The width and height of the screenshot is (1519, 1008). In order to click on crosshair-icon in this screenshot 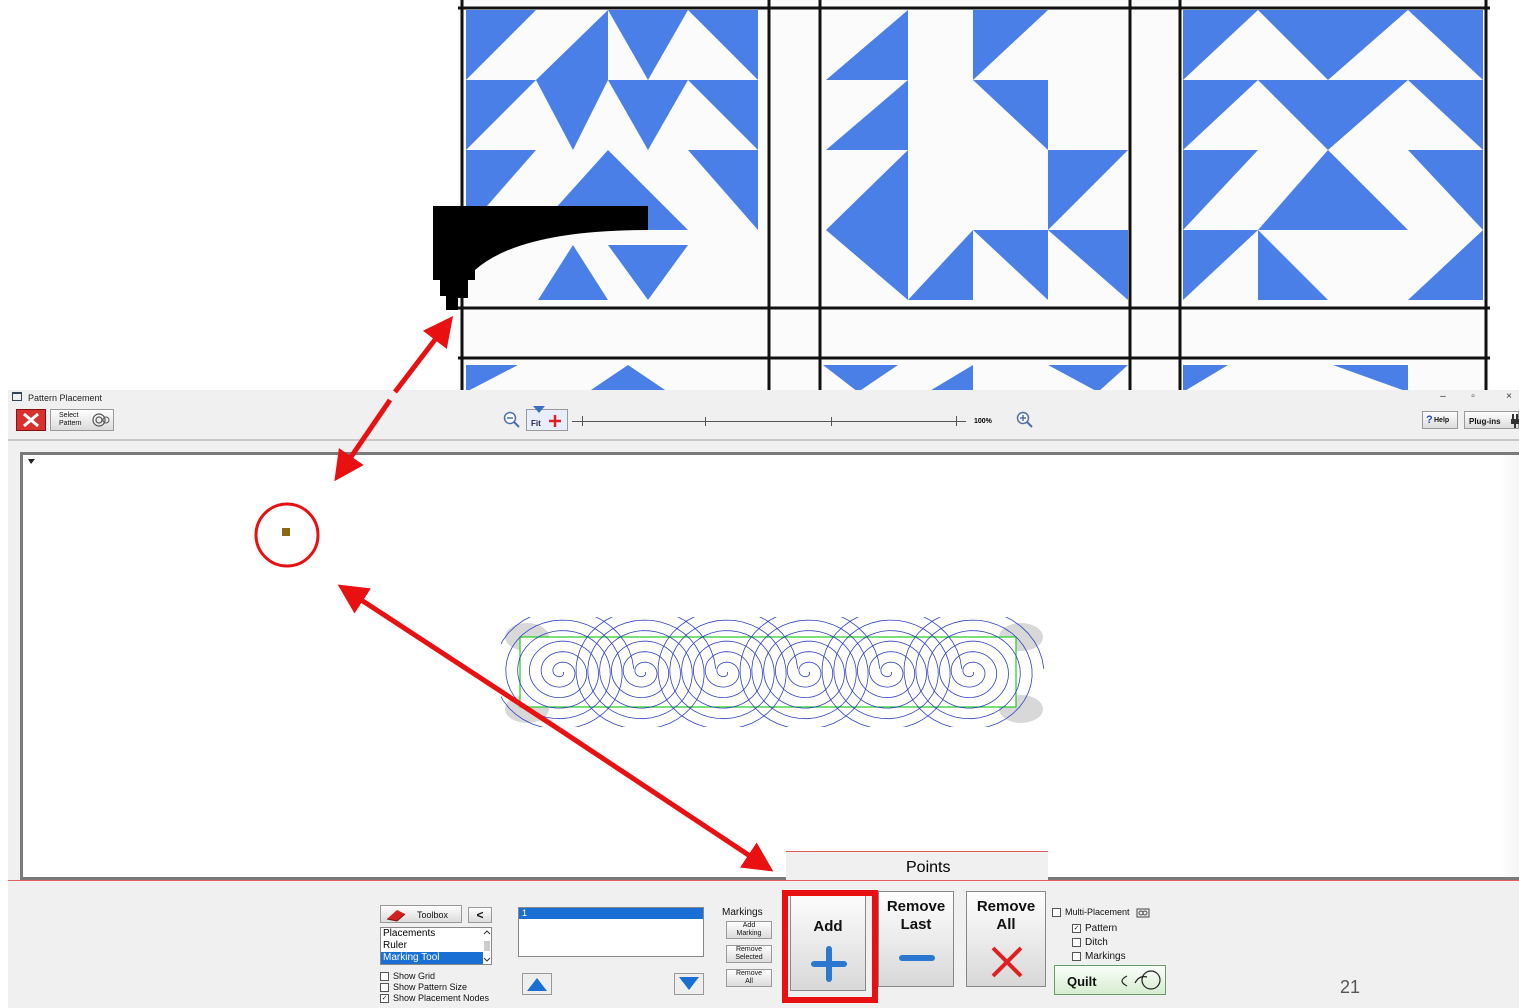, I will do `click(555, 421)`.